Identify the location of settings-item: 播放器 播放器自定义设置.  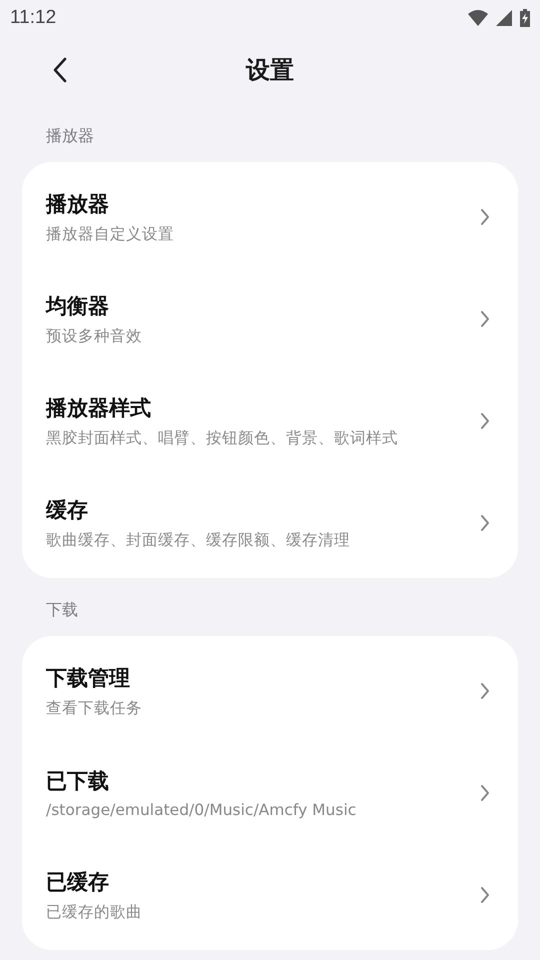
(270, 217).